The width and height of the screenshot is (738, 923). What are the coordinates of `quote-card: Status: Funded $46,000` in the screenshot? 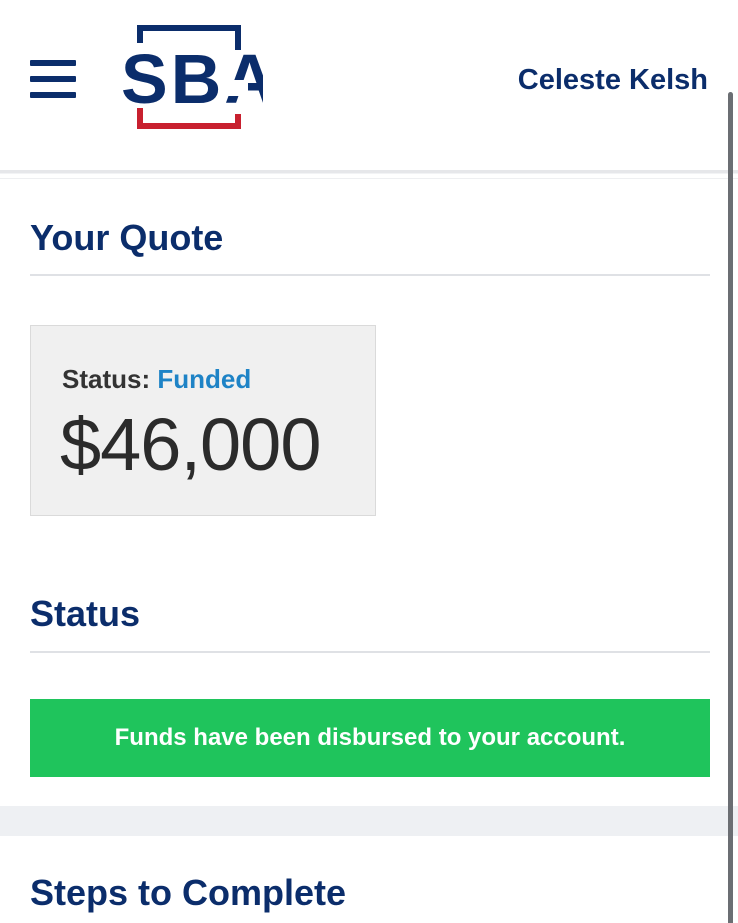 It's located at (203, 420).